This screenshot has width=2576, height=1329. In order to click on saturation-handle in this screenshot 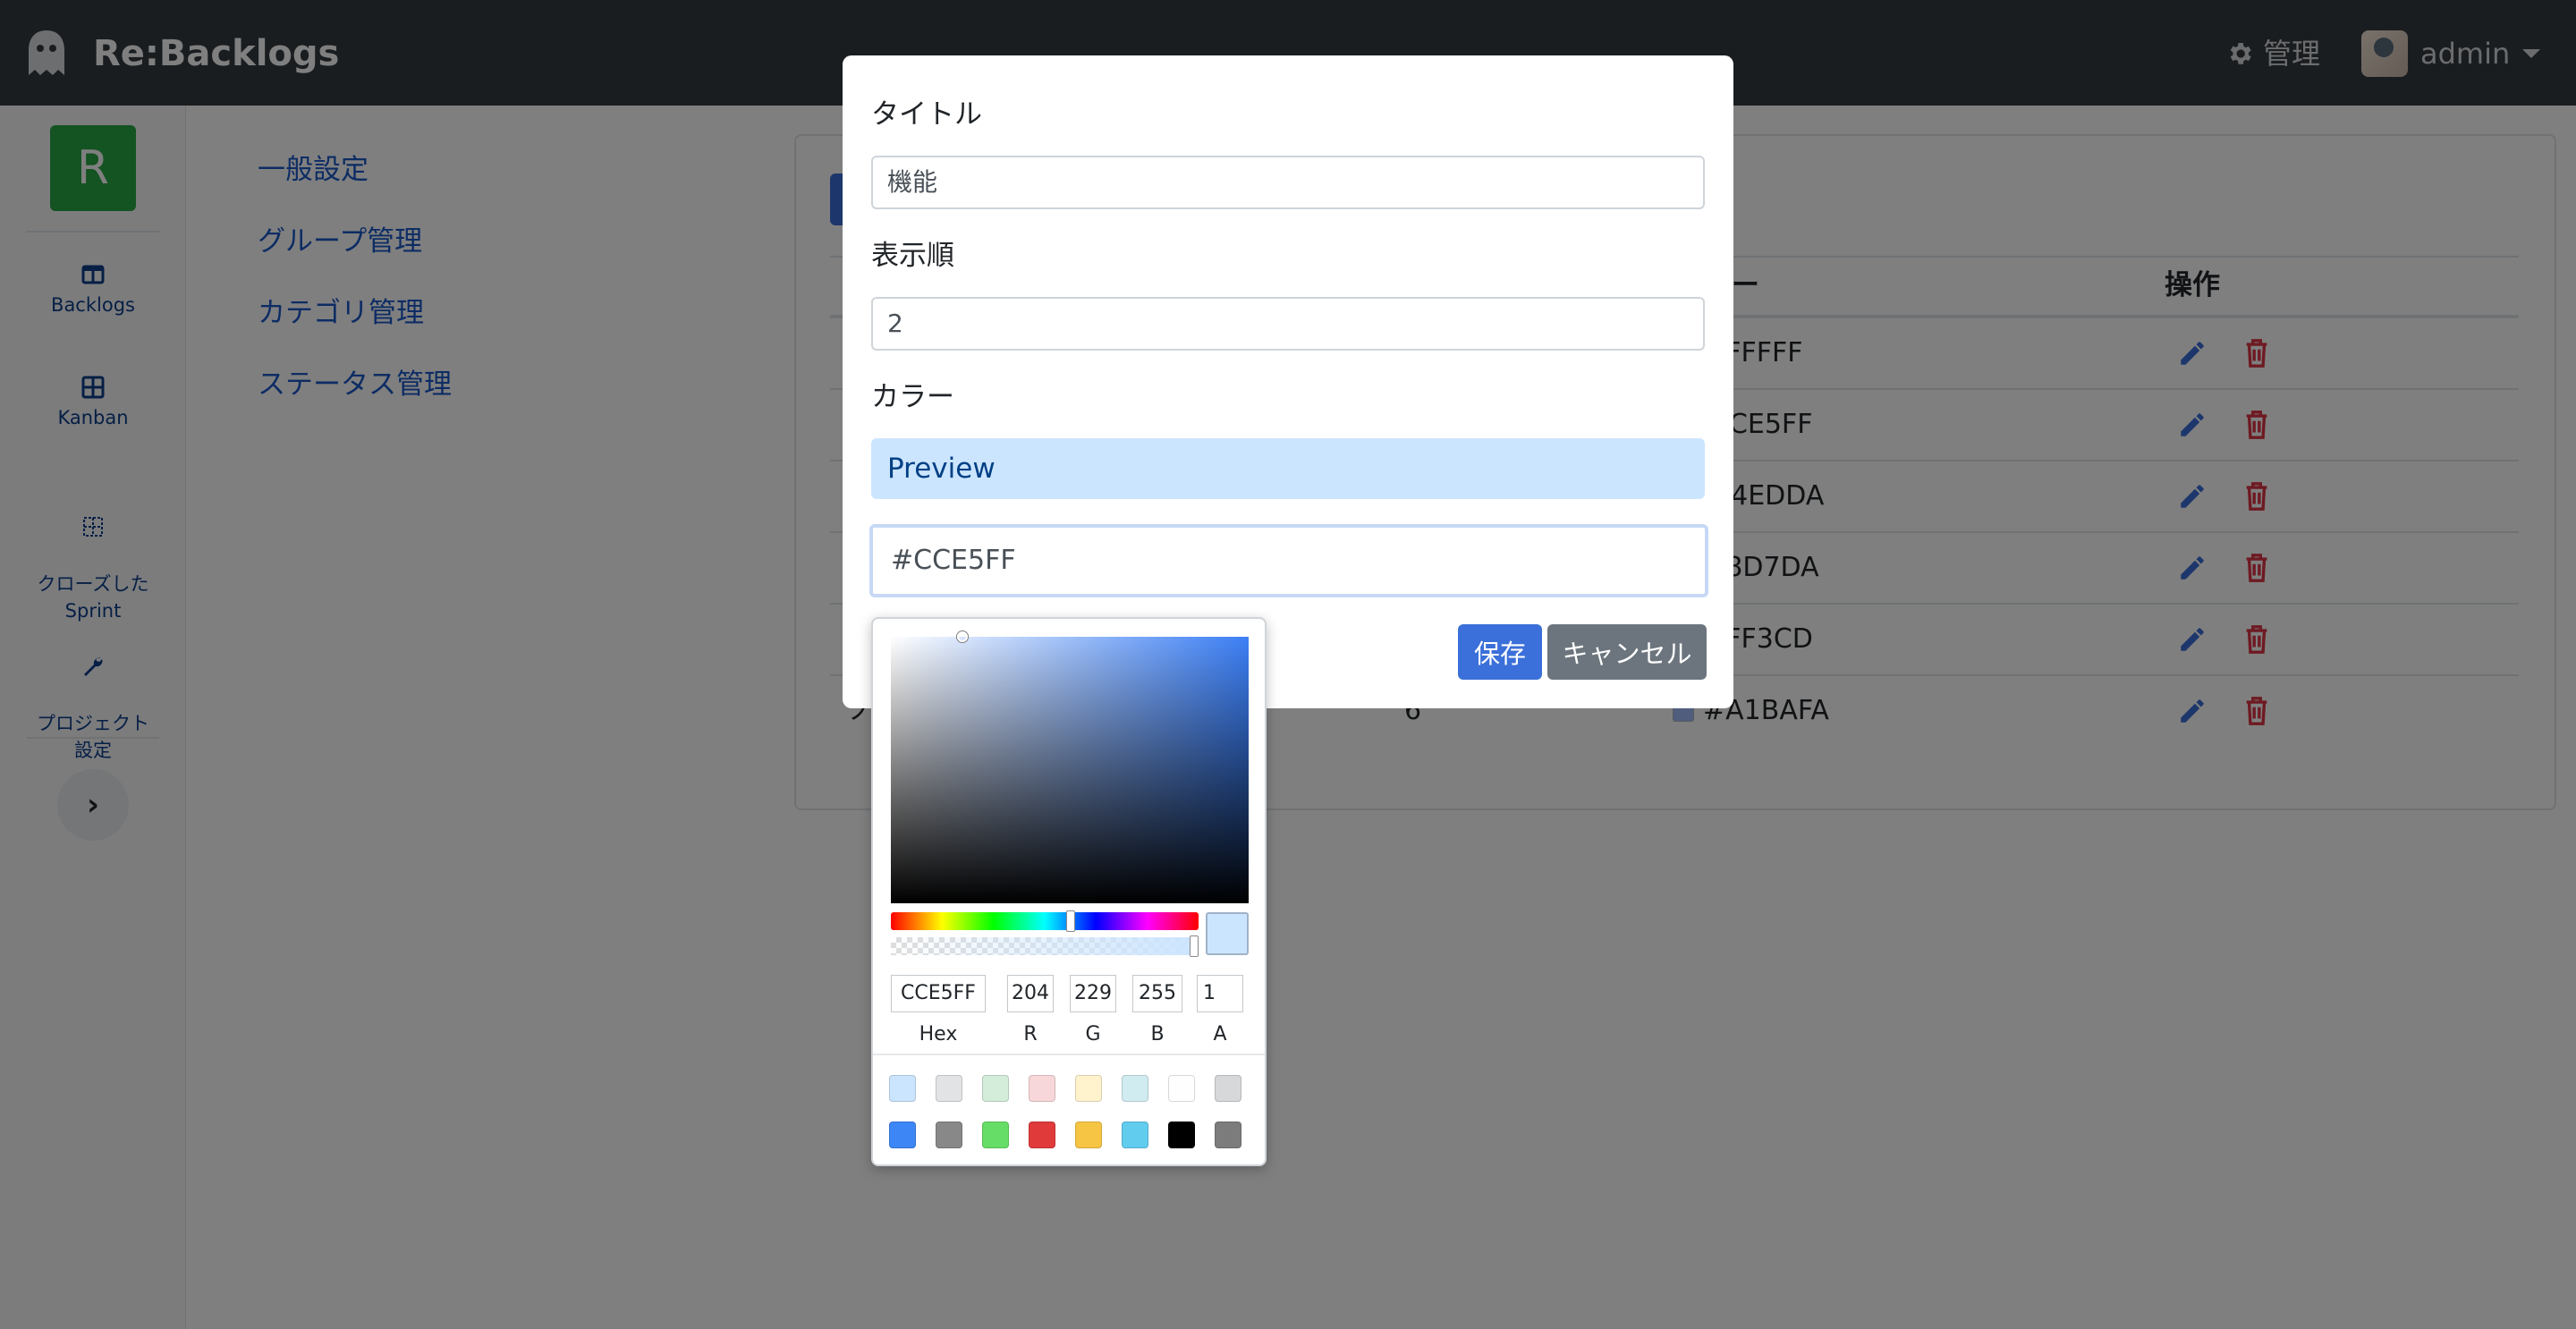, I will do `click(962, 636)`.